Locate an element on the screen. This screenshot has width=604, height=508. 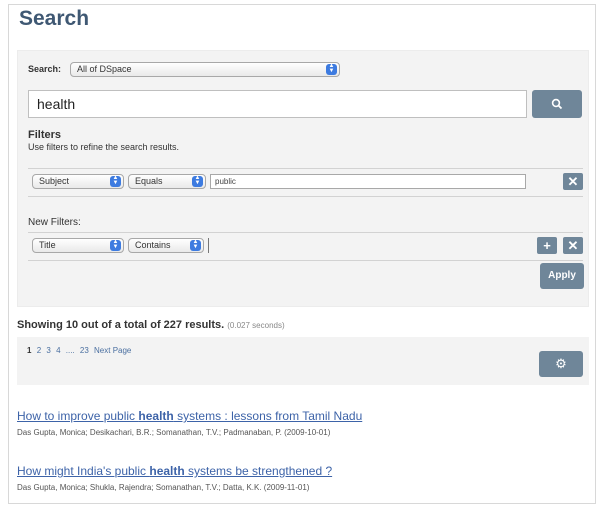
new-filters-label: New Filters: is located at coordinates (54, 222).